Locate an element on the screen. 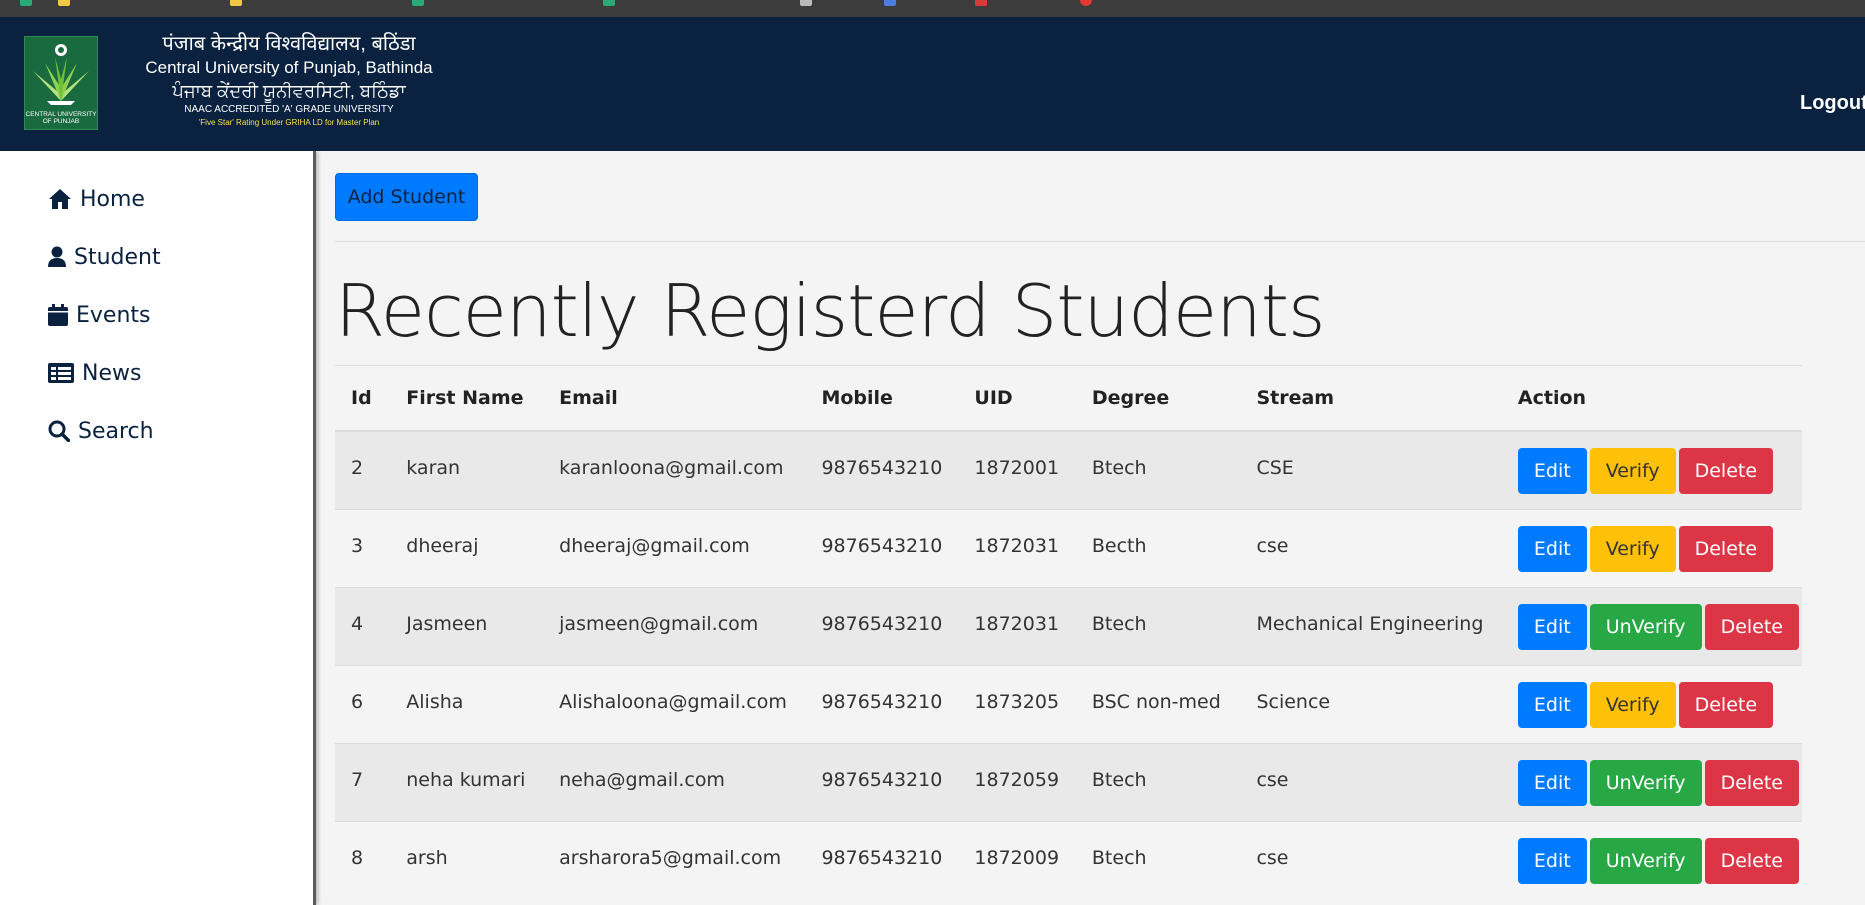  university-name-english: Central University of Punjab, Bathinda is located at coordinates (289, 67).